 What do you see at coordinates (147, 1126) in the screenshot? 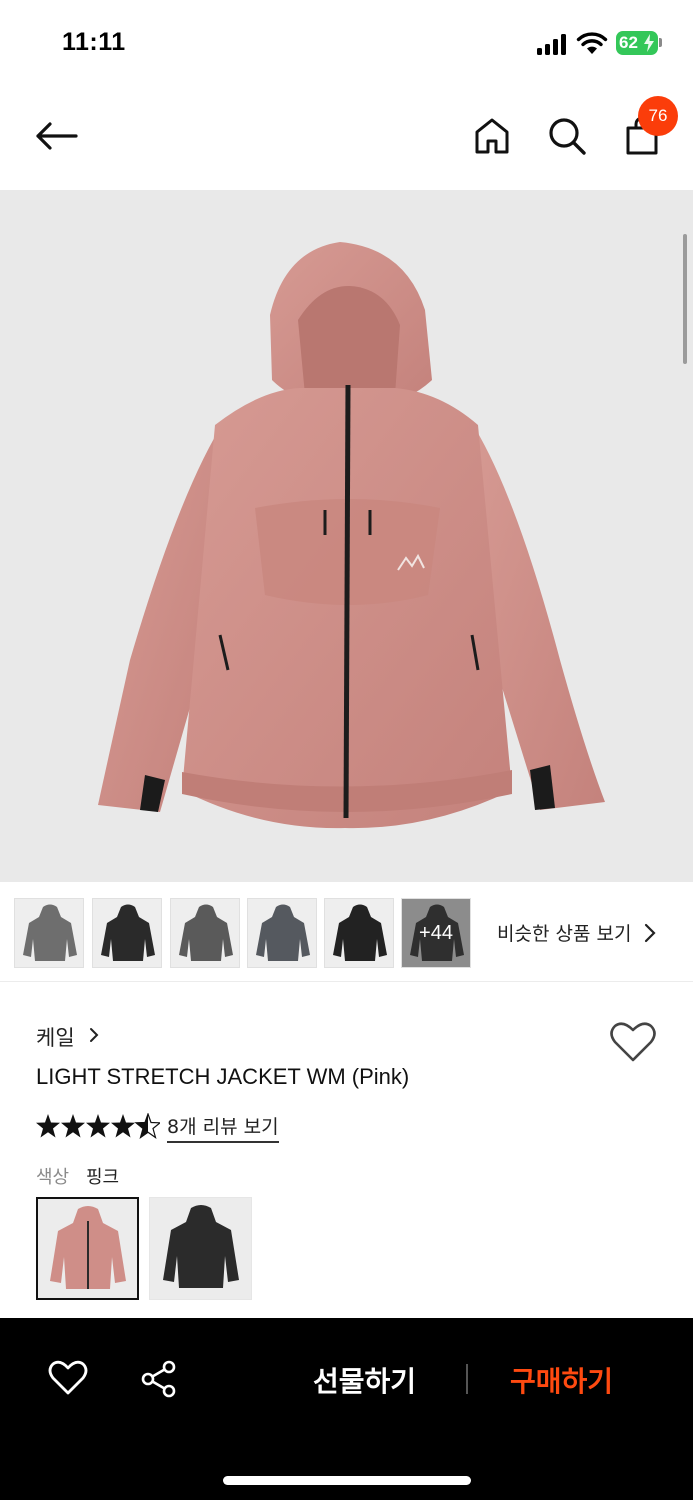
I see `half-star-icon` at bounding box center [147, 1126].